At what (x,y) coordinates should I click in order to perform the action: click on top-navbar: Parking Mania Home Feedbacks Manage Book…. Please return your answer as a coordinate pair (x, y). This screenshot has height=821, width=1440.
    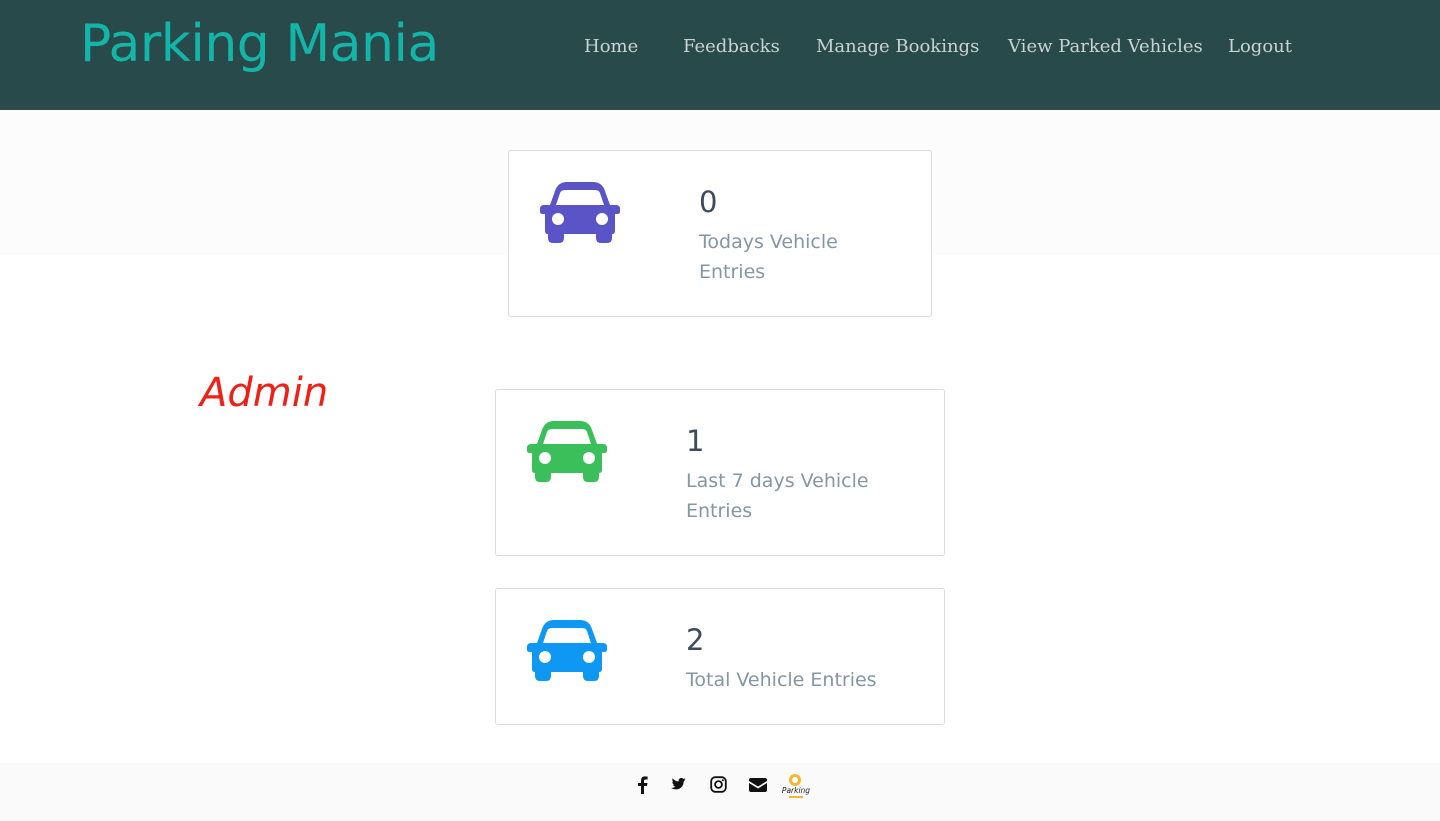
    Looking at the image, I should click on (720, 55).